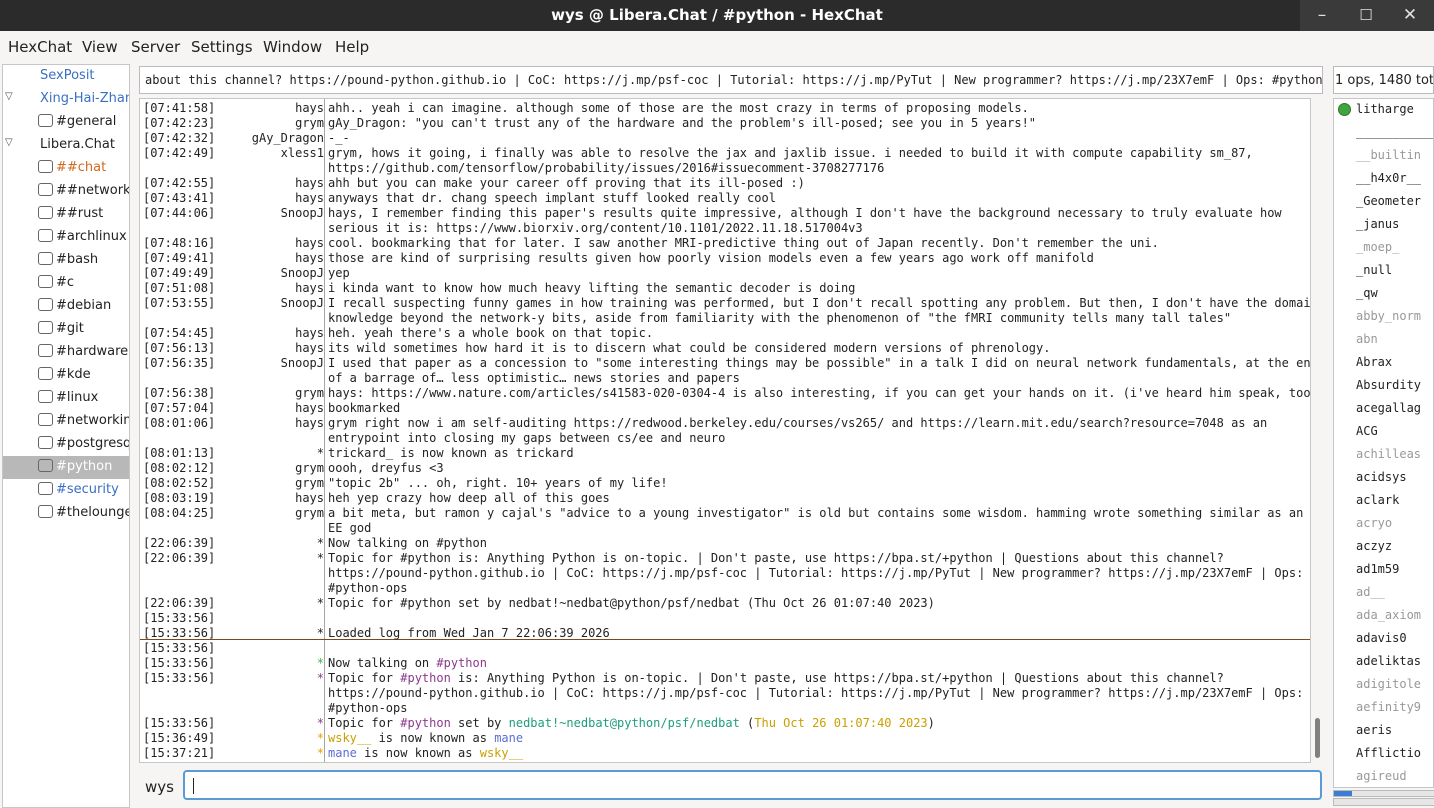 This screenshot has height=808, width=1434. I want to click on nick: gAy_Dragon, so click(288, 138).